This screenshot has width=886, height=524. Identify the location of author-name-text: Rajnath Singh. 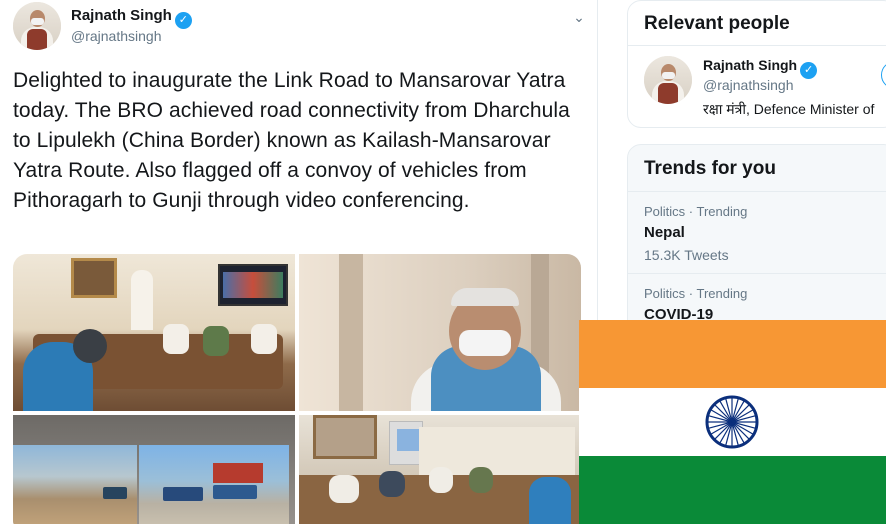
(121, 15).